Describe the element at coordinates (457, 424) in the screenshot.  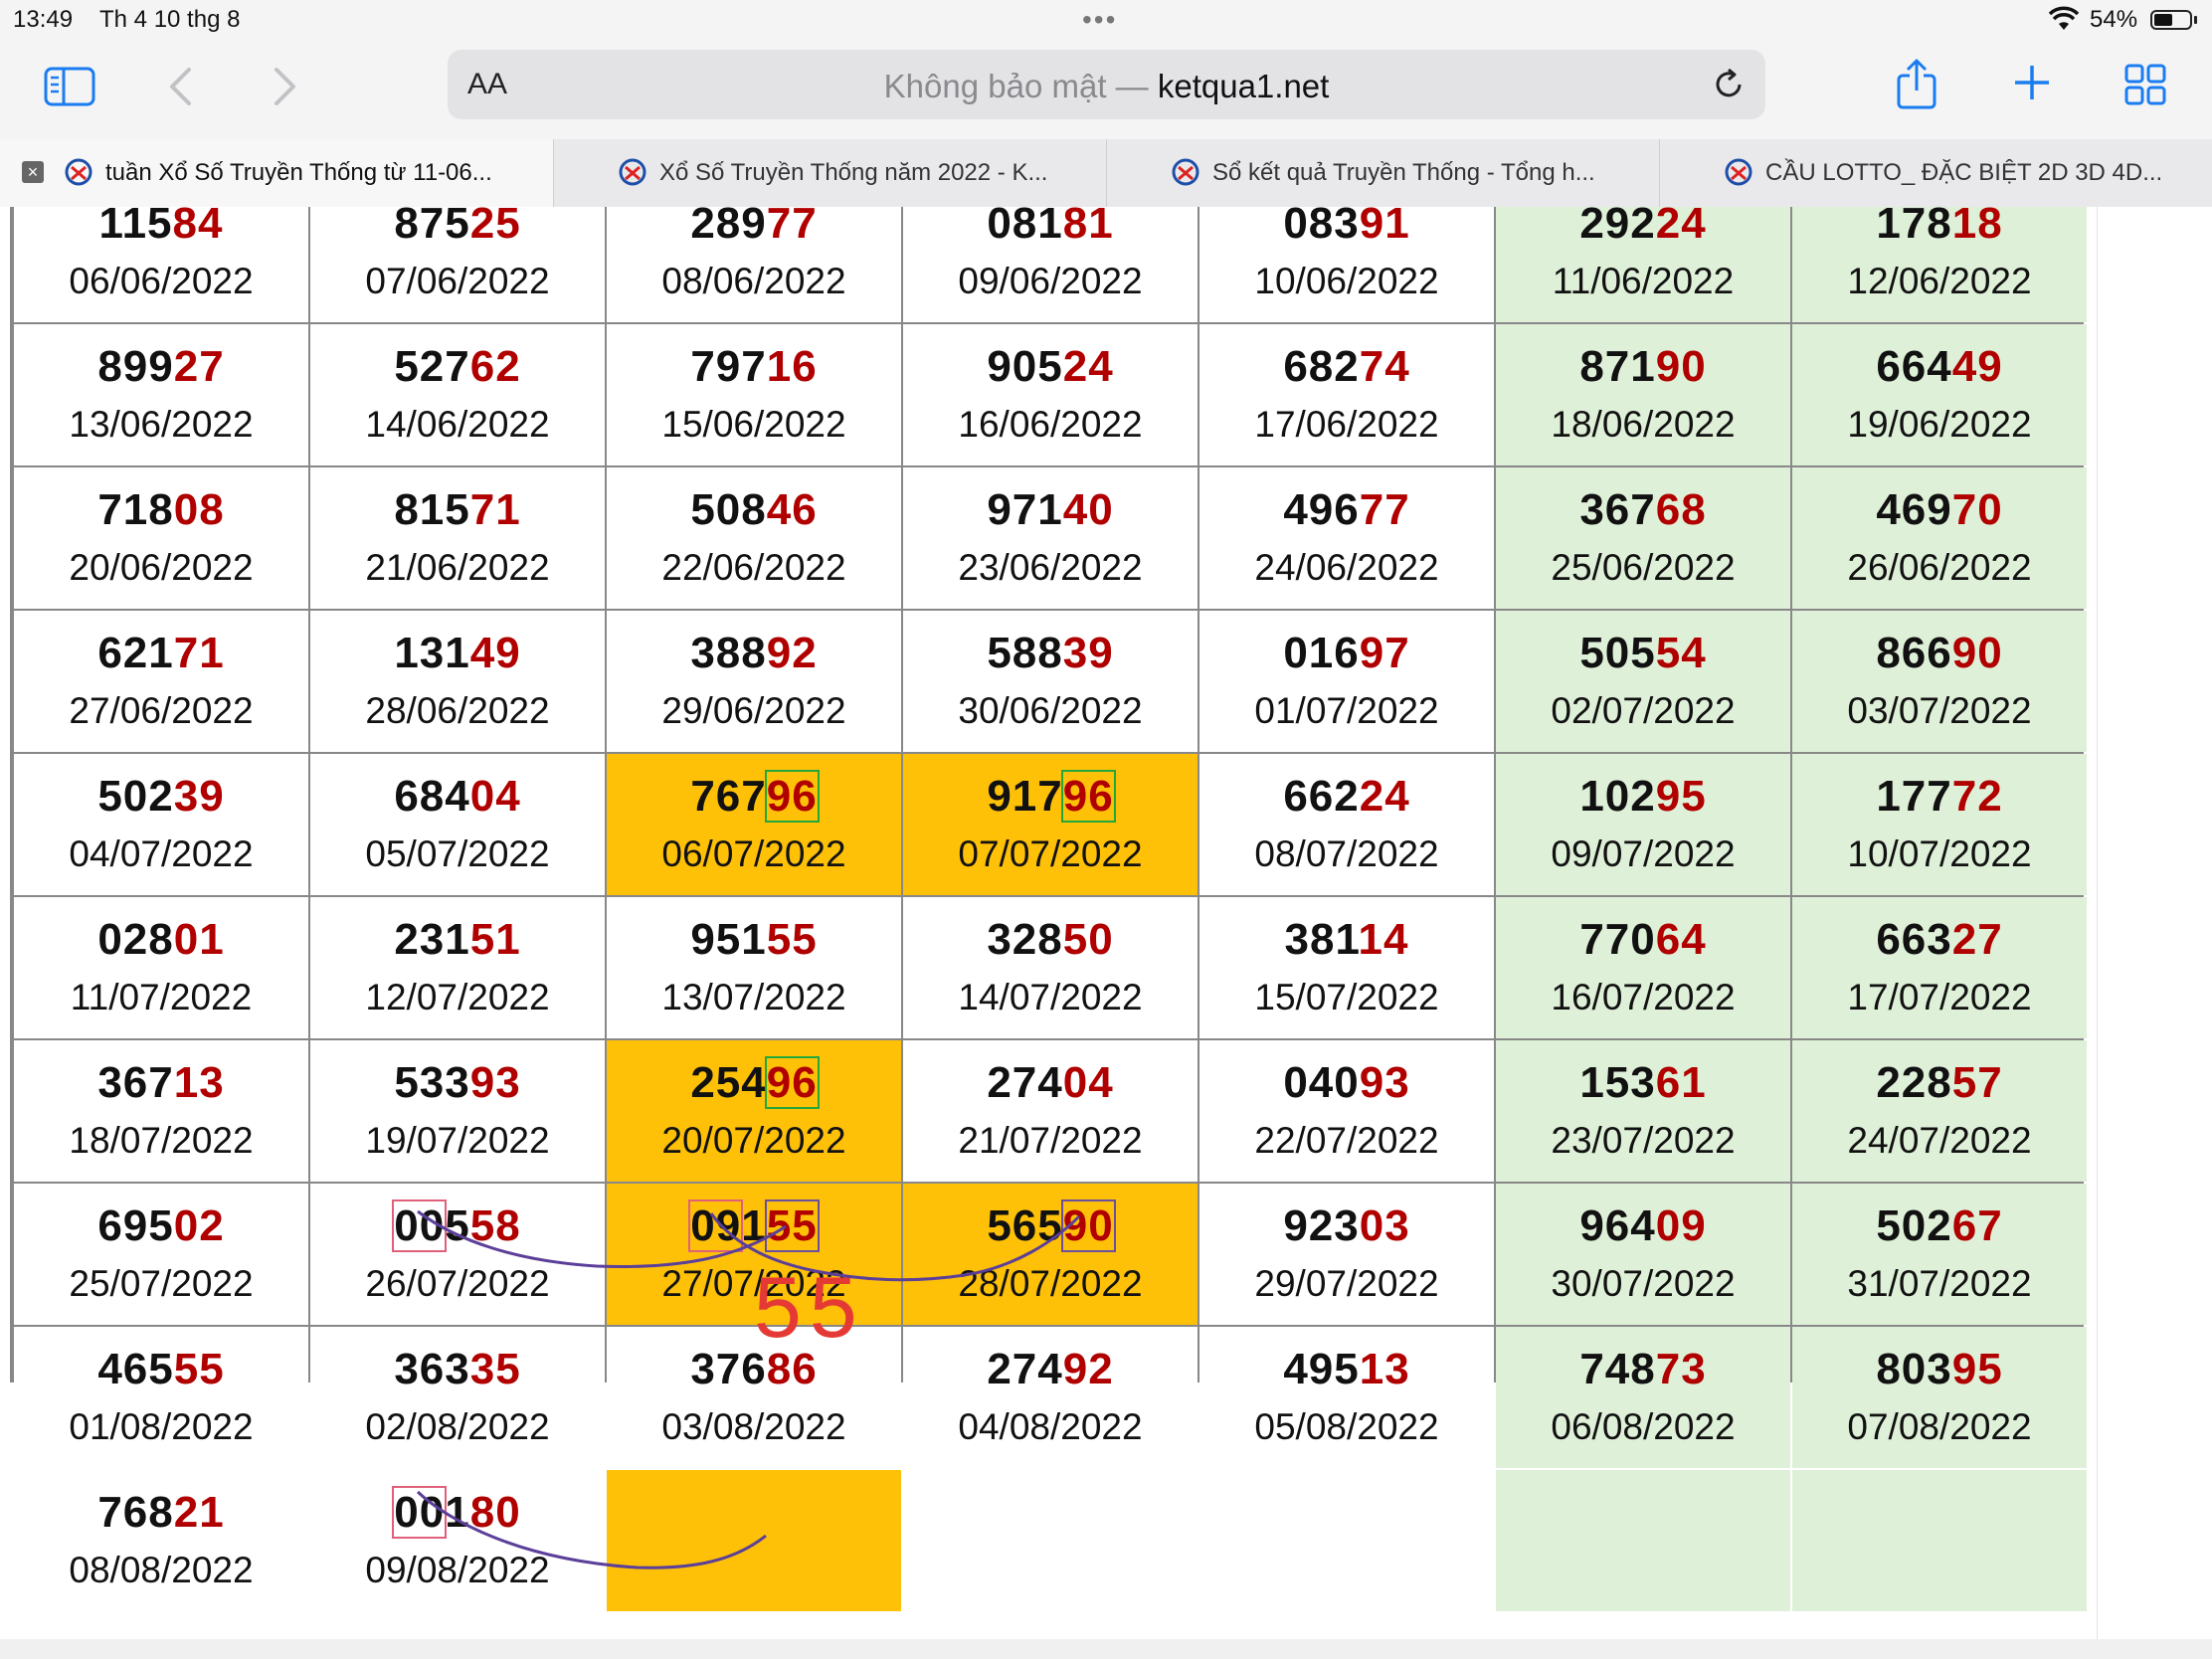
I see `result-date: 14/06/2022` at that location.